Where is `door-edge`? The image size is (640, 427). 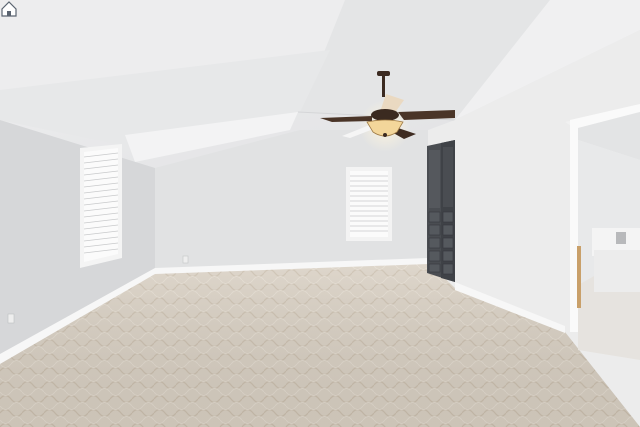
door-edge is located at coordinates (579, 277).